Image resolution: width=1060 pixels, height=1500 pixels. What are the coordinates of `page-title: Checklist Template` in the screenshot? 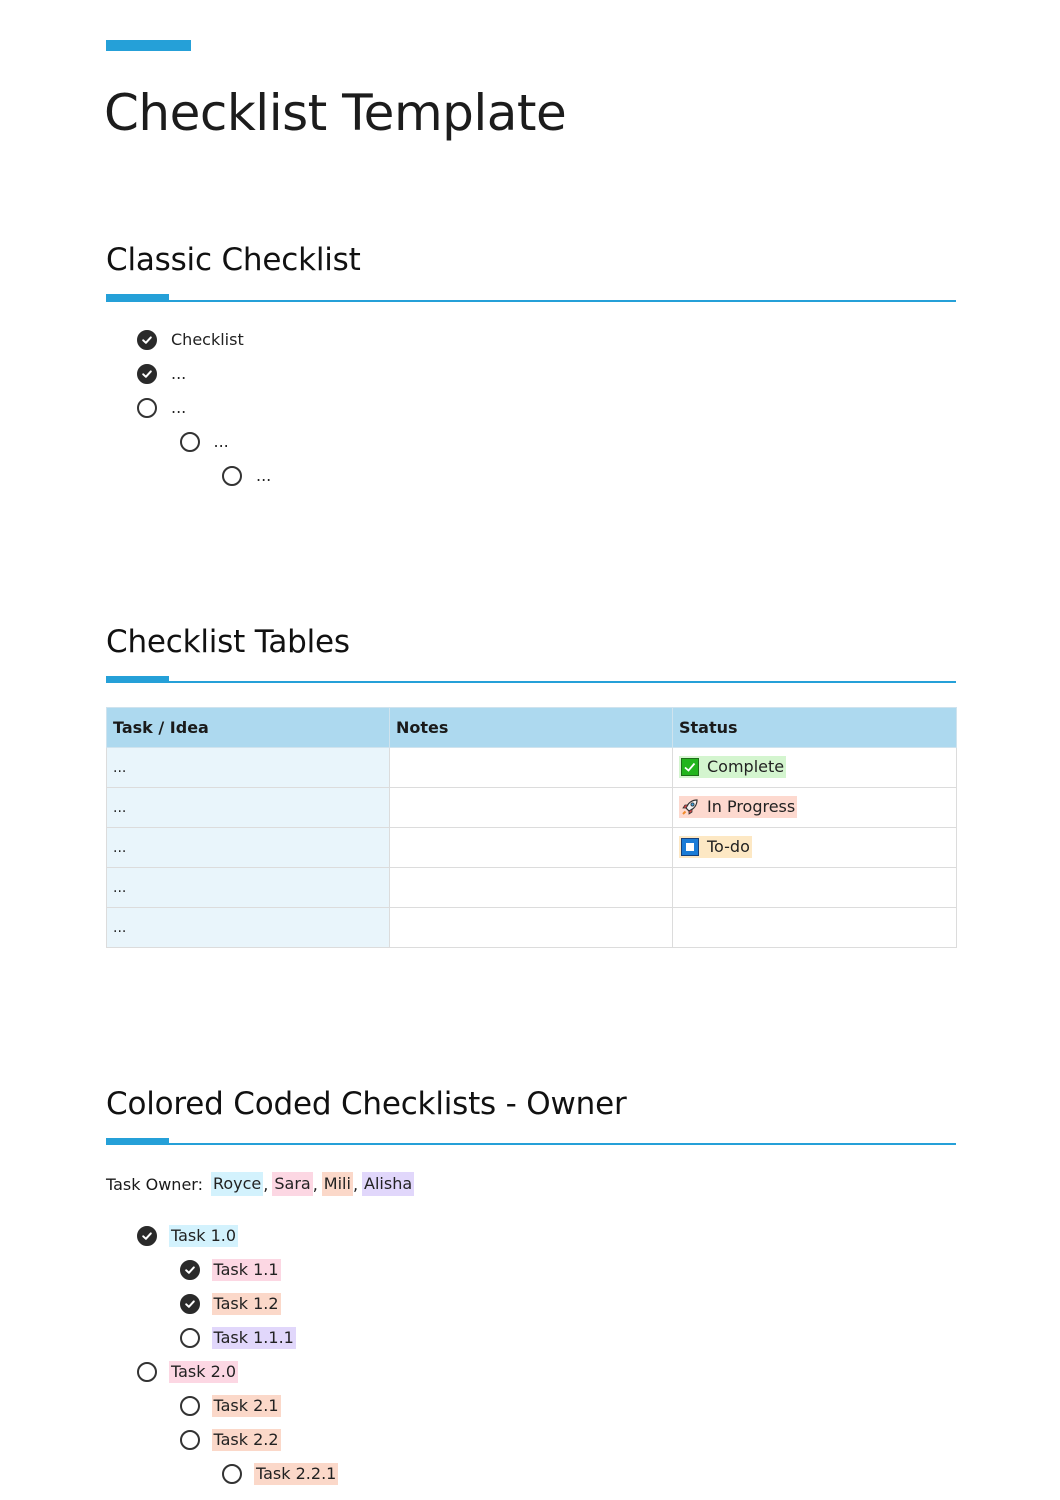 It's located at (335, 113).